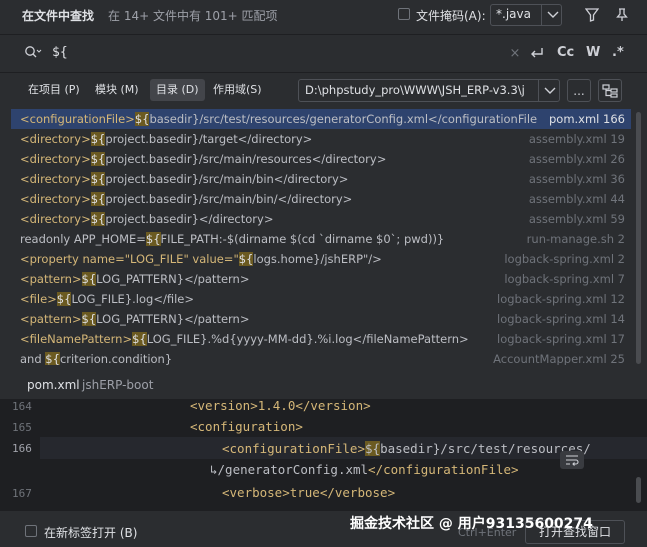  Describe the element at coordinates (565, 52) in the screenshot. I see `match-case-toggle: Cc` at that location.